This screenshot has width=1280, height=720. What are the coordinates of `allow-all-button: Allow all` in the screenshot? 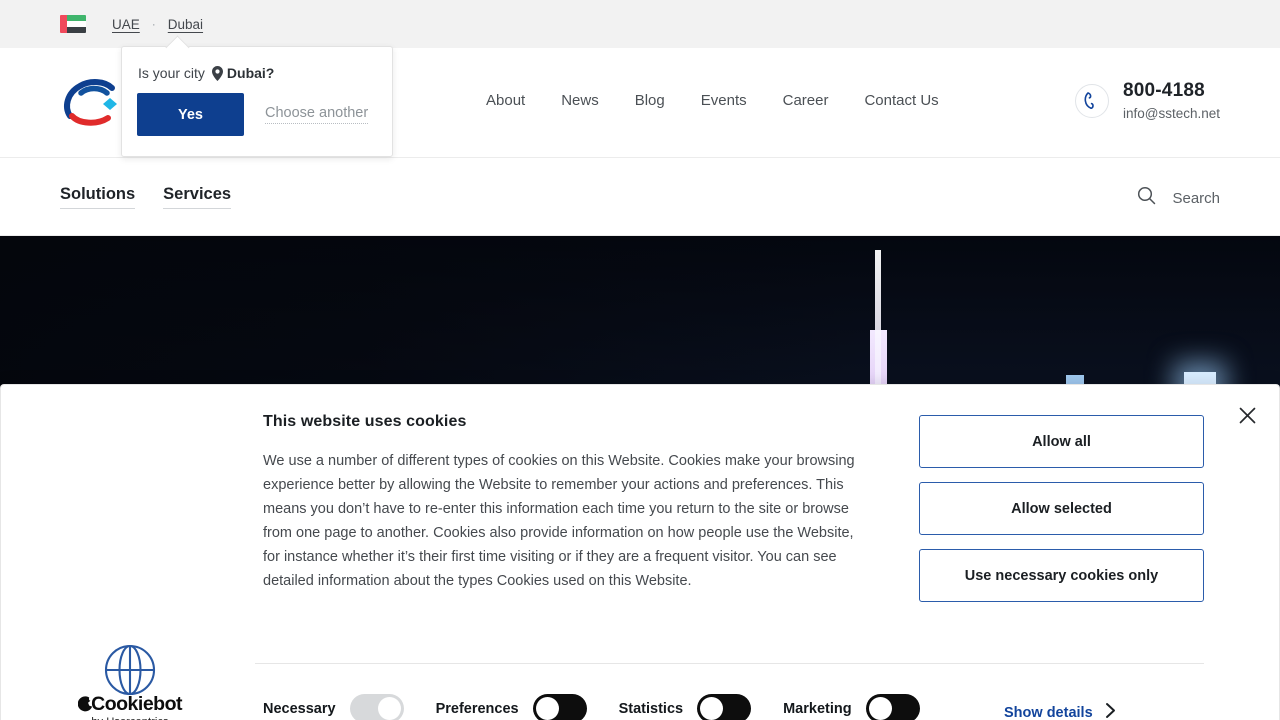 It's located at (1061, 441).